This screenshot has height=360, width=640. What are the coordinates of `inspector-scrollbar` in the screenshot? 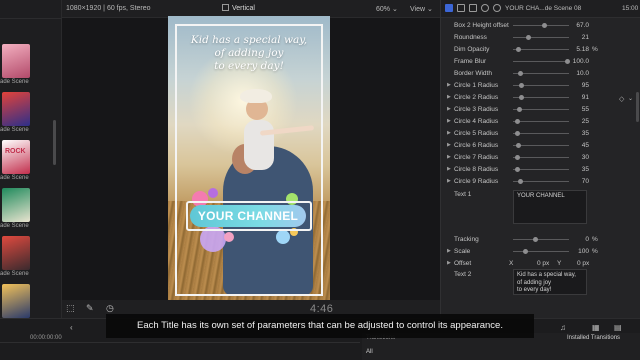 It's located at (637, 107).